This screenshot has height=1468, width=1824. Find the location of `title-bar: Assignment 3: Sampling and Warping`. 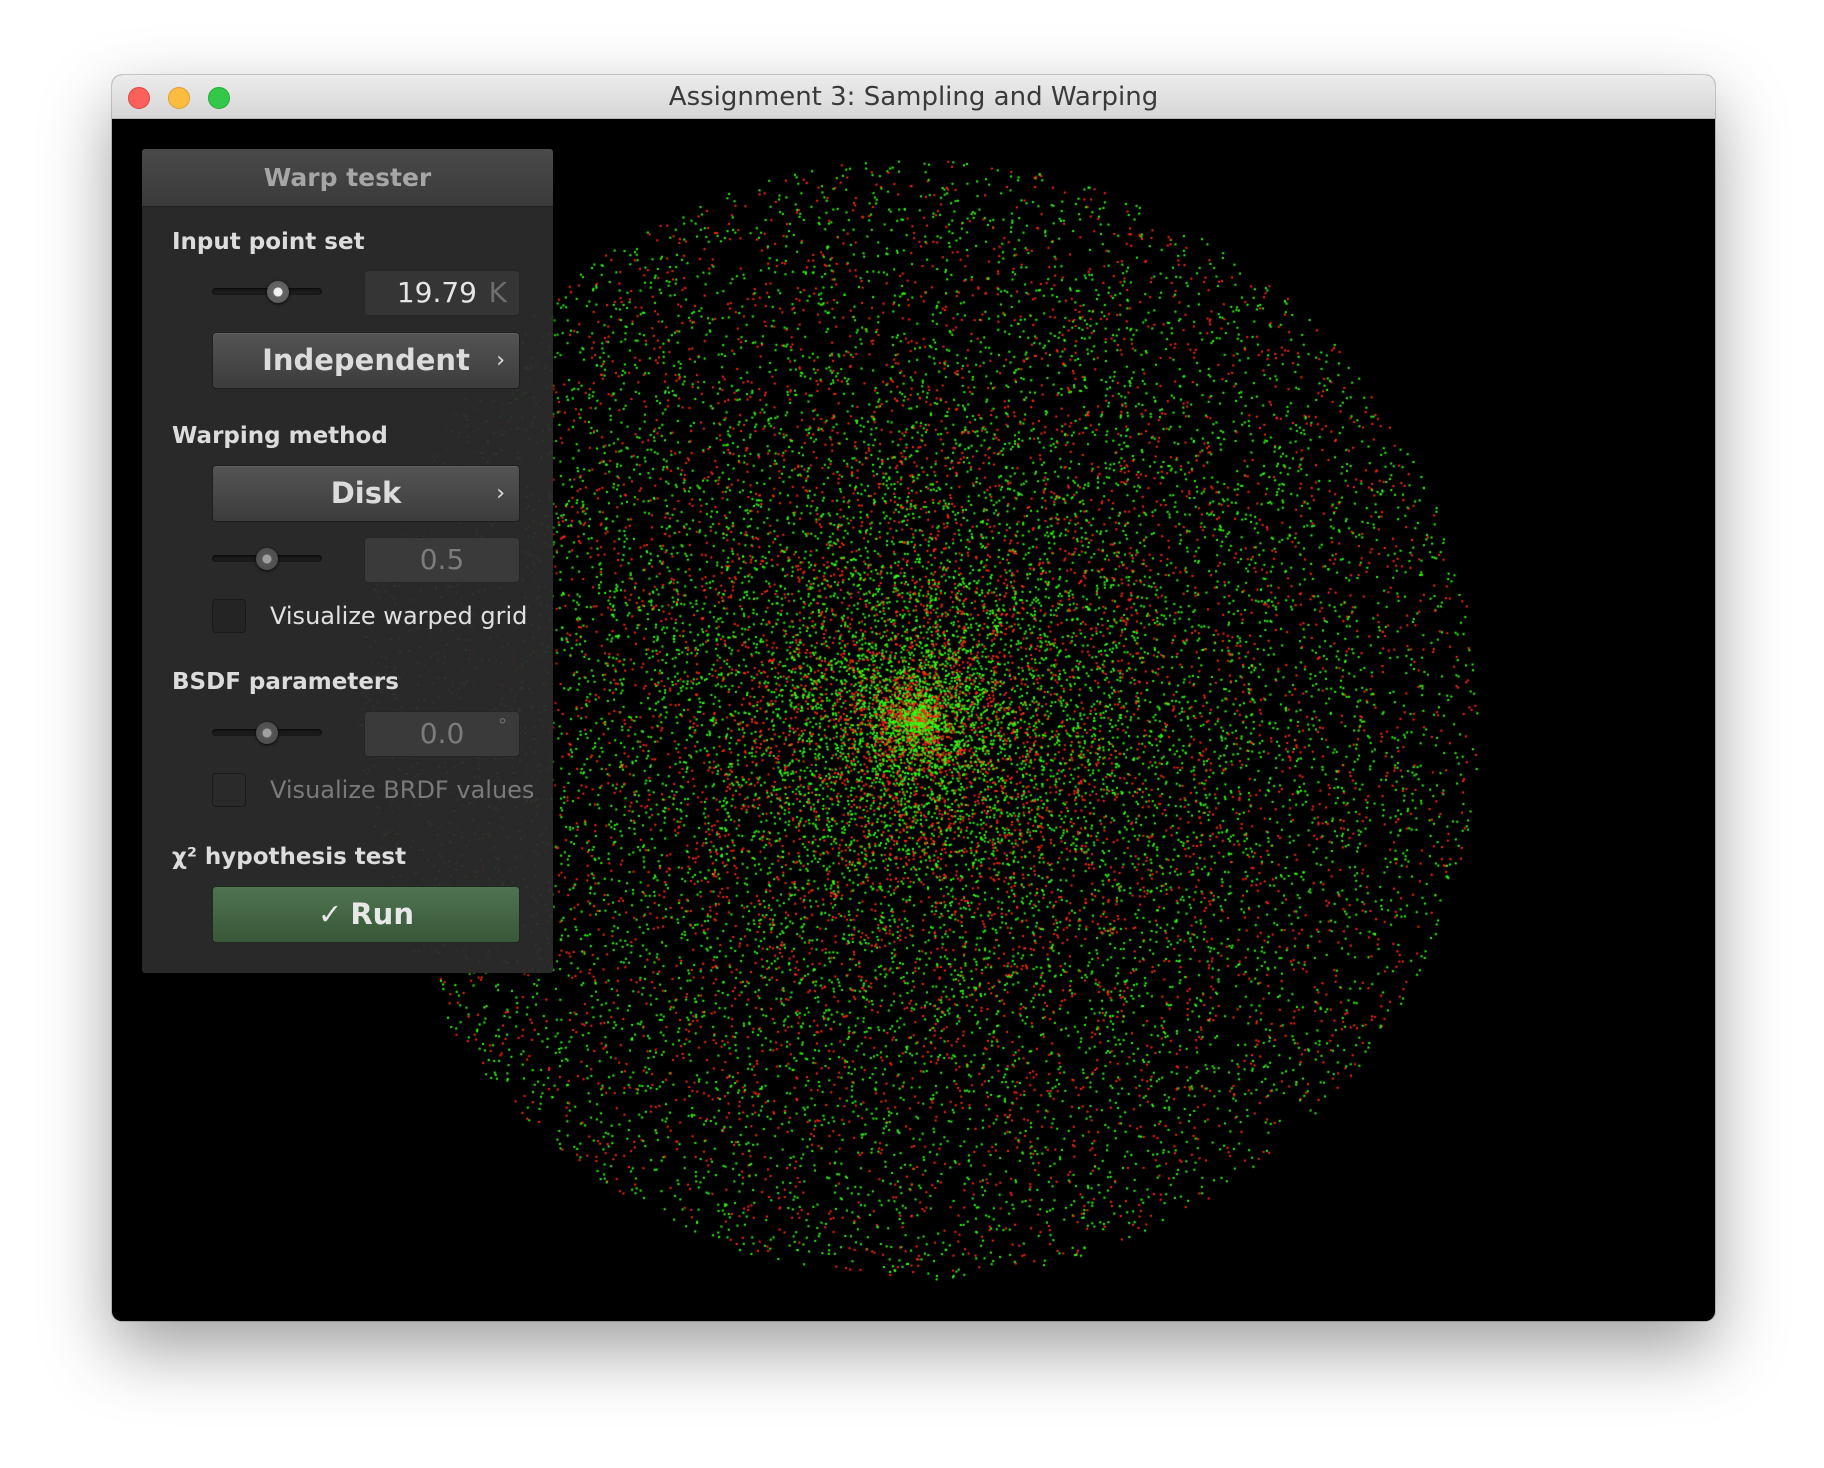

title-bar: Assignment 3: Sampling and Warping is located at coordinates (913, 97).